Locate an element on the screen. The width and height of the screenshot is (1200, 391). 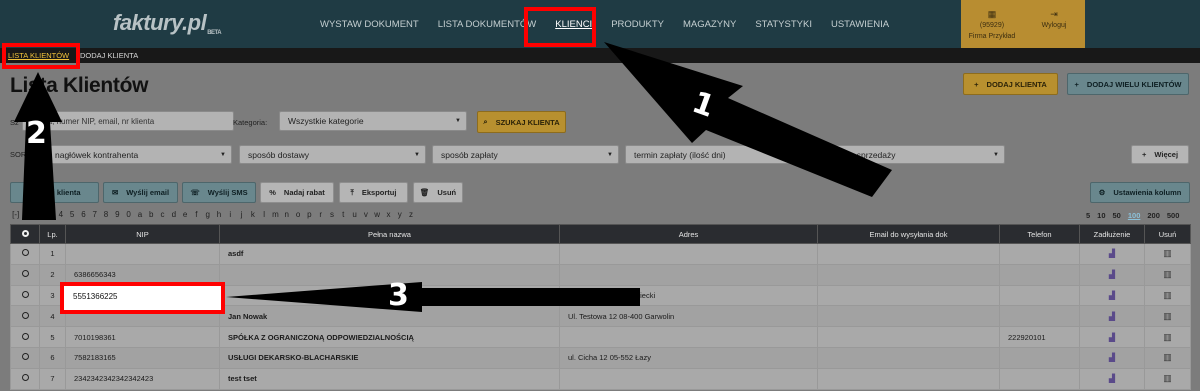
letter-filter-item: 4 is located at coordinates (60, 214).